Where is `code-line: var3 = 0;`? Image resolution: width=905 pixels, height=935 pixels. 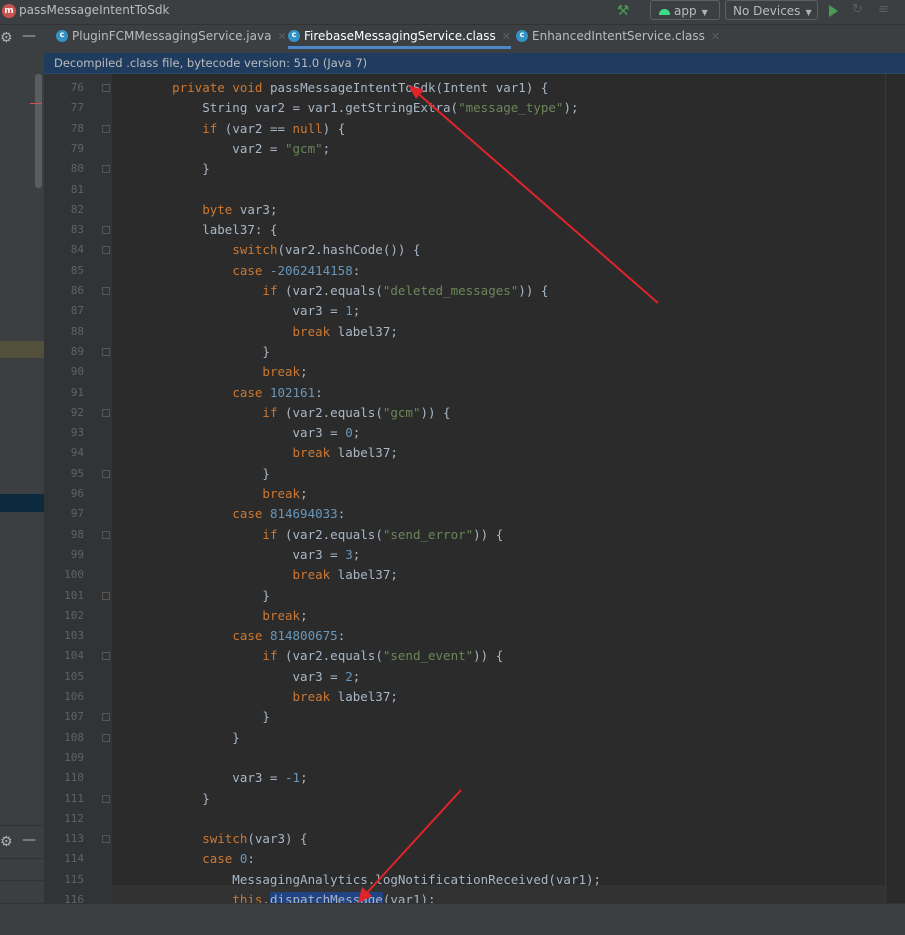 code-line: var3 = 0; is located at coordinates (251, 433).